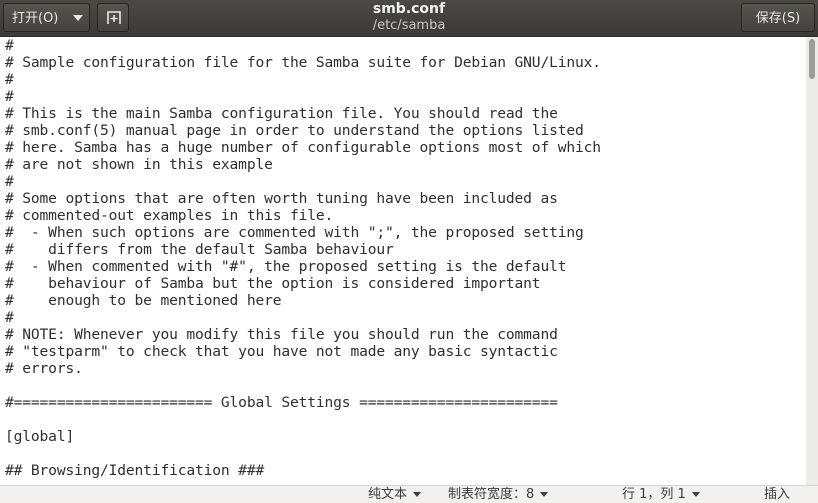  I want to click on tab-width-selector: 制表符宽度：8, so click(498, 494).